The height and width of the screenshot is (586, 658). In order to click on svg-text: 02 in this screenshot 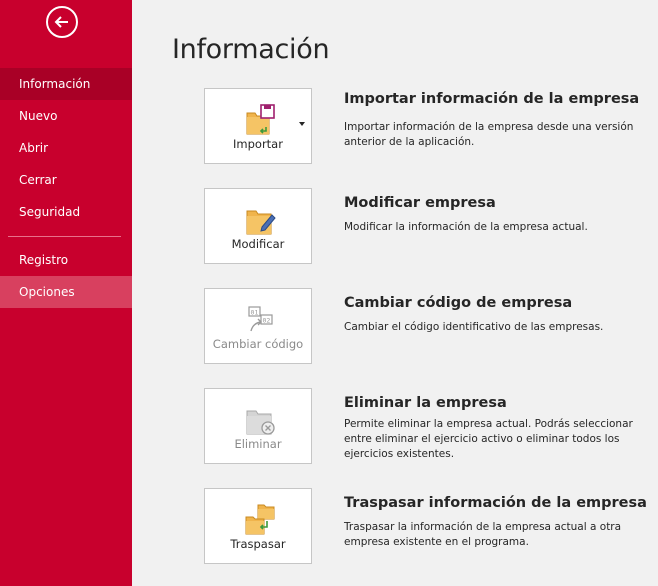, I will do `click(267, 321)`.